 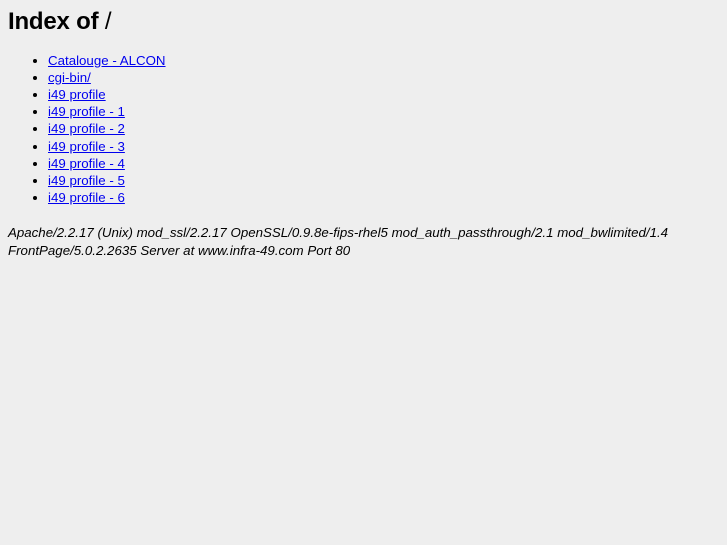 What do you see at coordinates (383, 128) in the screenshot?
I see `list-item: i49 profile - 2` at bounding box center [383, 128].